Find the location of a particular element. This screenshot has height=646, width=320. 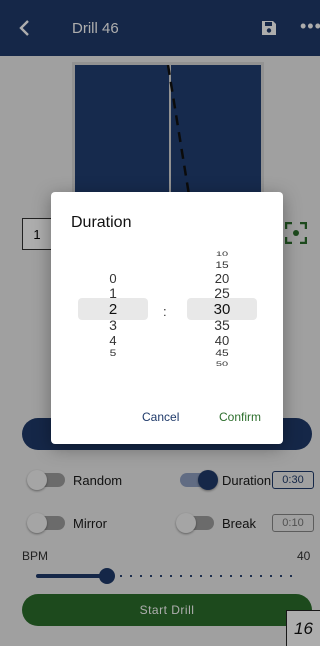

picker-value: 30 is located at coordinates (222, 309).